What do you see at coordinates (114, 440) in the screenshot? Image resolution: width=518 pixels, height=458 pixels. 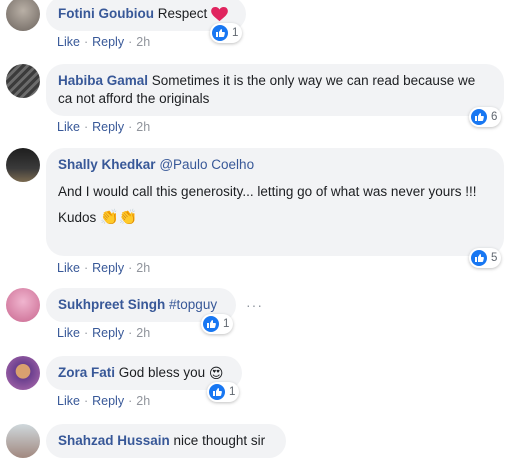 I see `comment-author: Shahzad Hussain` at bounding box center [114, 440].